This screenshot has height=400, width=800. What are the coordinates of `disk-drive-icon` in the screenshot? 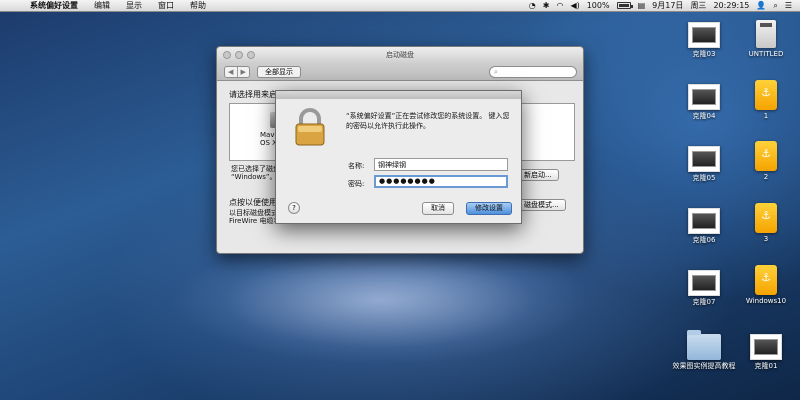 It's located at (766, 34).